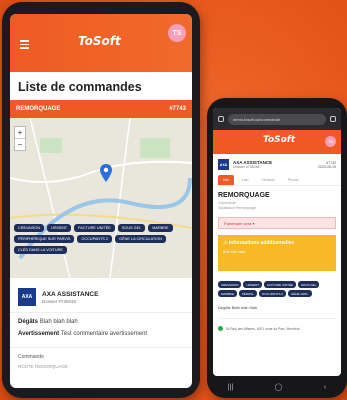 This screenshot has width=347, height=400. Describe the element at coordinates (267, 180) in the screenshot. I see `tab-vehicule: Véhicule` at that location.